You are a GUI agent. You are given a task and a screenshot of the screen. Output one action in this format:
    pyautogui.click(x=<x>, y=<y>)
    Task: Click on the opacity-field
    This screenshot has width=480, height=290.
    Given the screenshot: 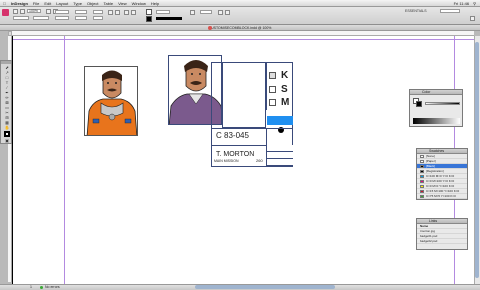 What is the action you would take?
    pyautogui.click(x=206, y=12)
    